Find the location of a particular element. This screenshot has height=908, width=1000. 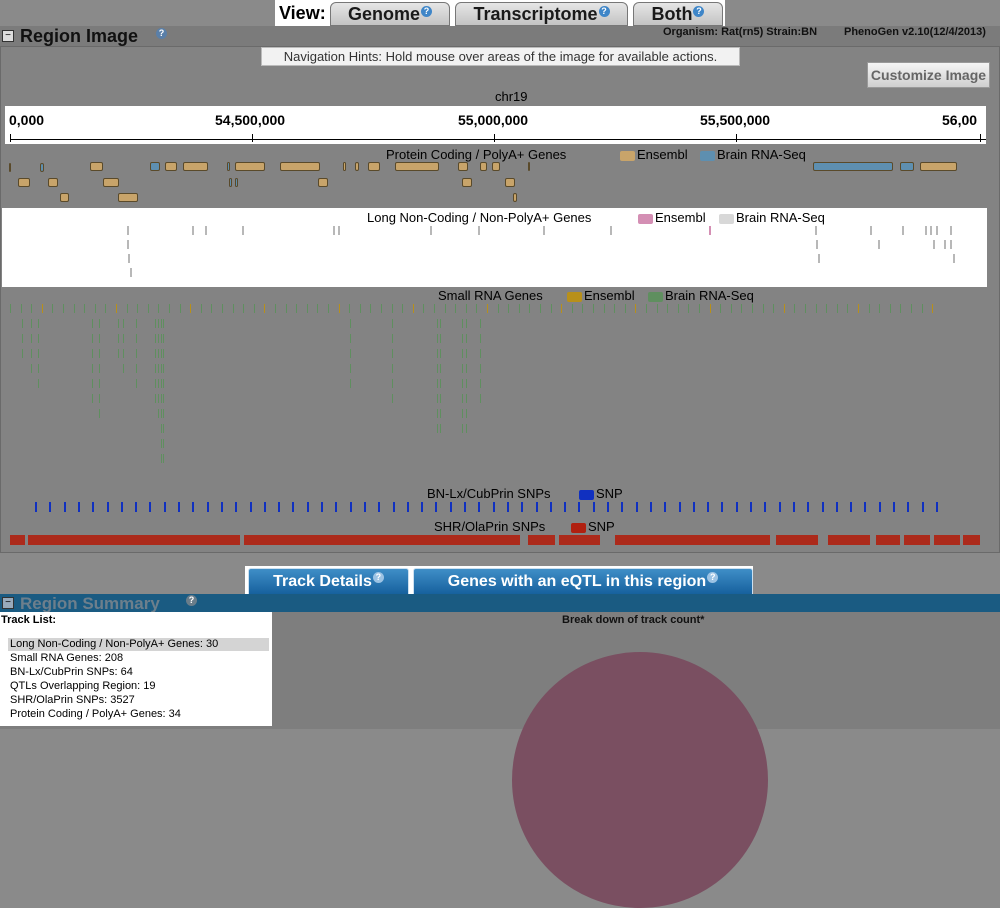

tab-genome: Genome? is located at coordinates (390, 14).